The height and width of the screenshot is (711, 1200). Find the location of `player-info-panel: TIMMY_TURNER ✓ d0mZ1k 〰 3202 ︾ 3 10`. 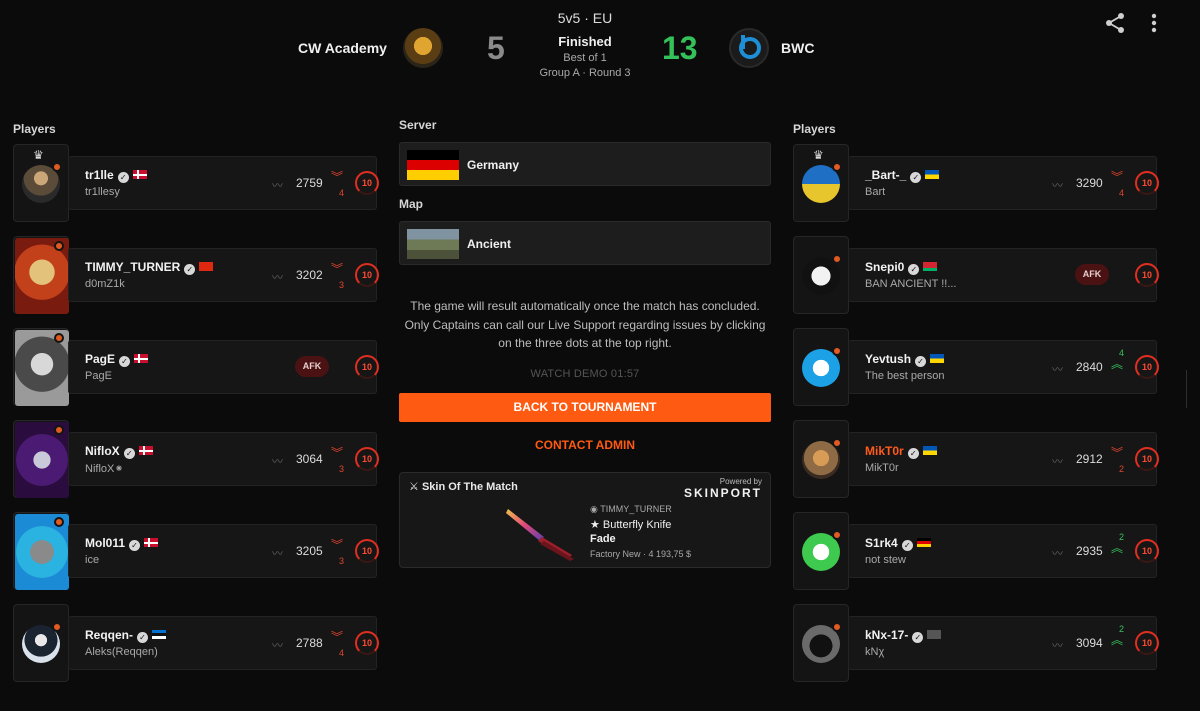

player-info-panel: TIMMY_TURNER ✓ d0mZ1k 〰 3202 ︾ 3 10 is located at coordinates (223, 275).